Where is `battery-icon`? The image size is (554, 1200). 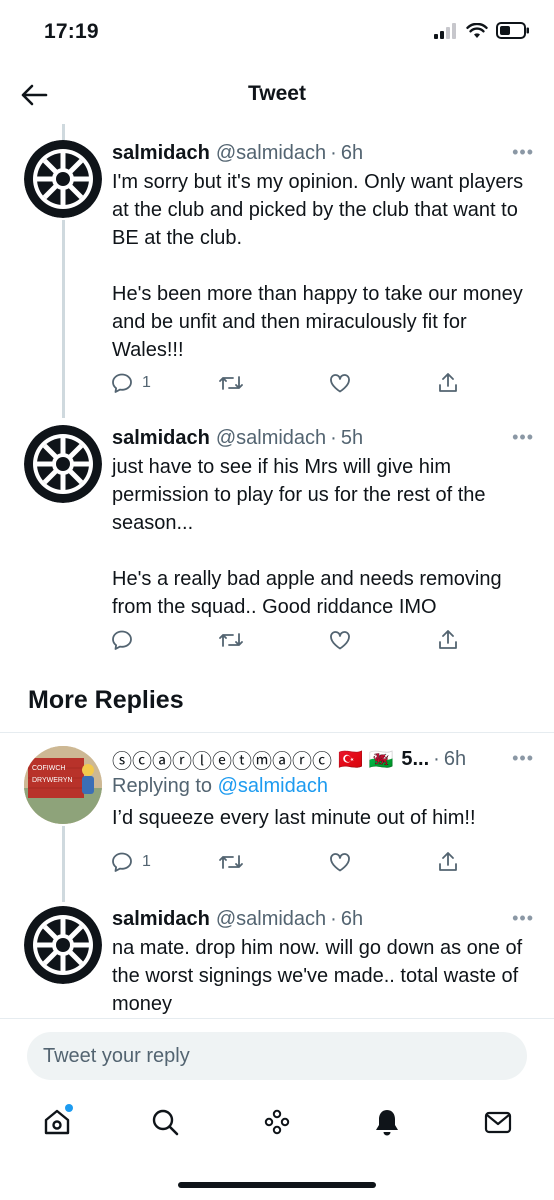
battery-icon is located at coordinates (512, 30).